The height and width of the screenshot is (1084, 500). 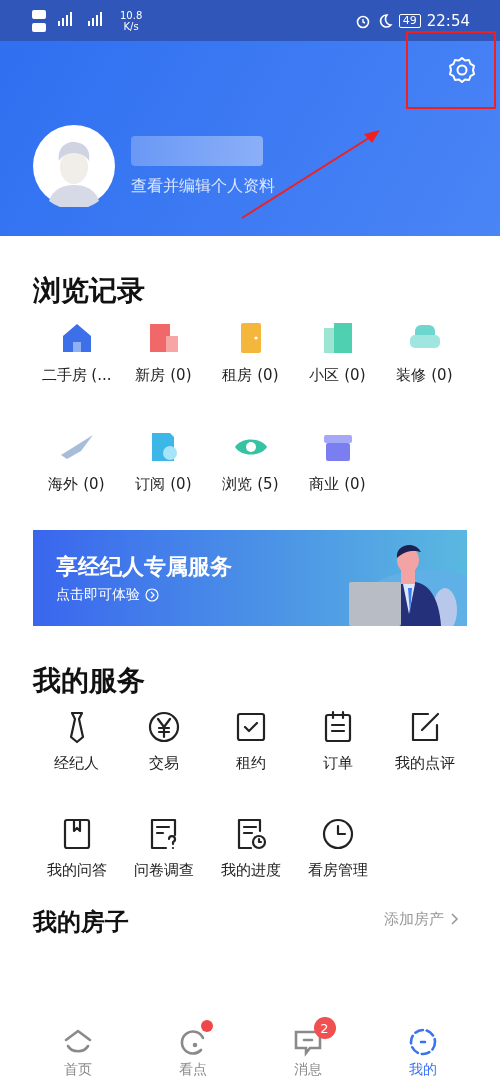 What do you see at coordinates (337, 484) in the screenshot?
I see `category-label: 商业 (0)` at bounding box center [337, 484].